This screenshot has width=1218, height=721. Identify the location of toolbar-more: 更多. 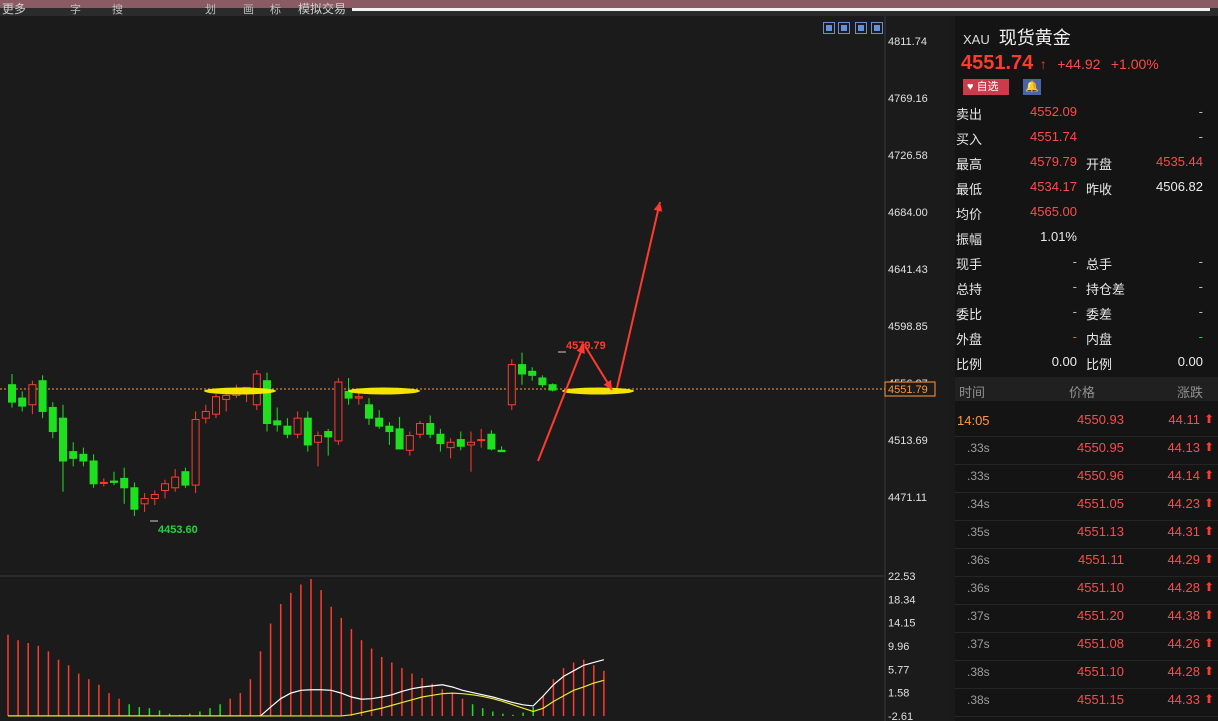
(14, 8).